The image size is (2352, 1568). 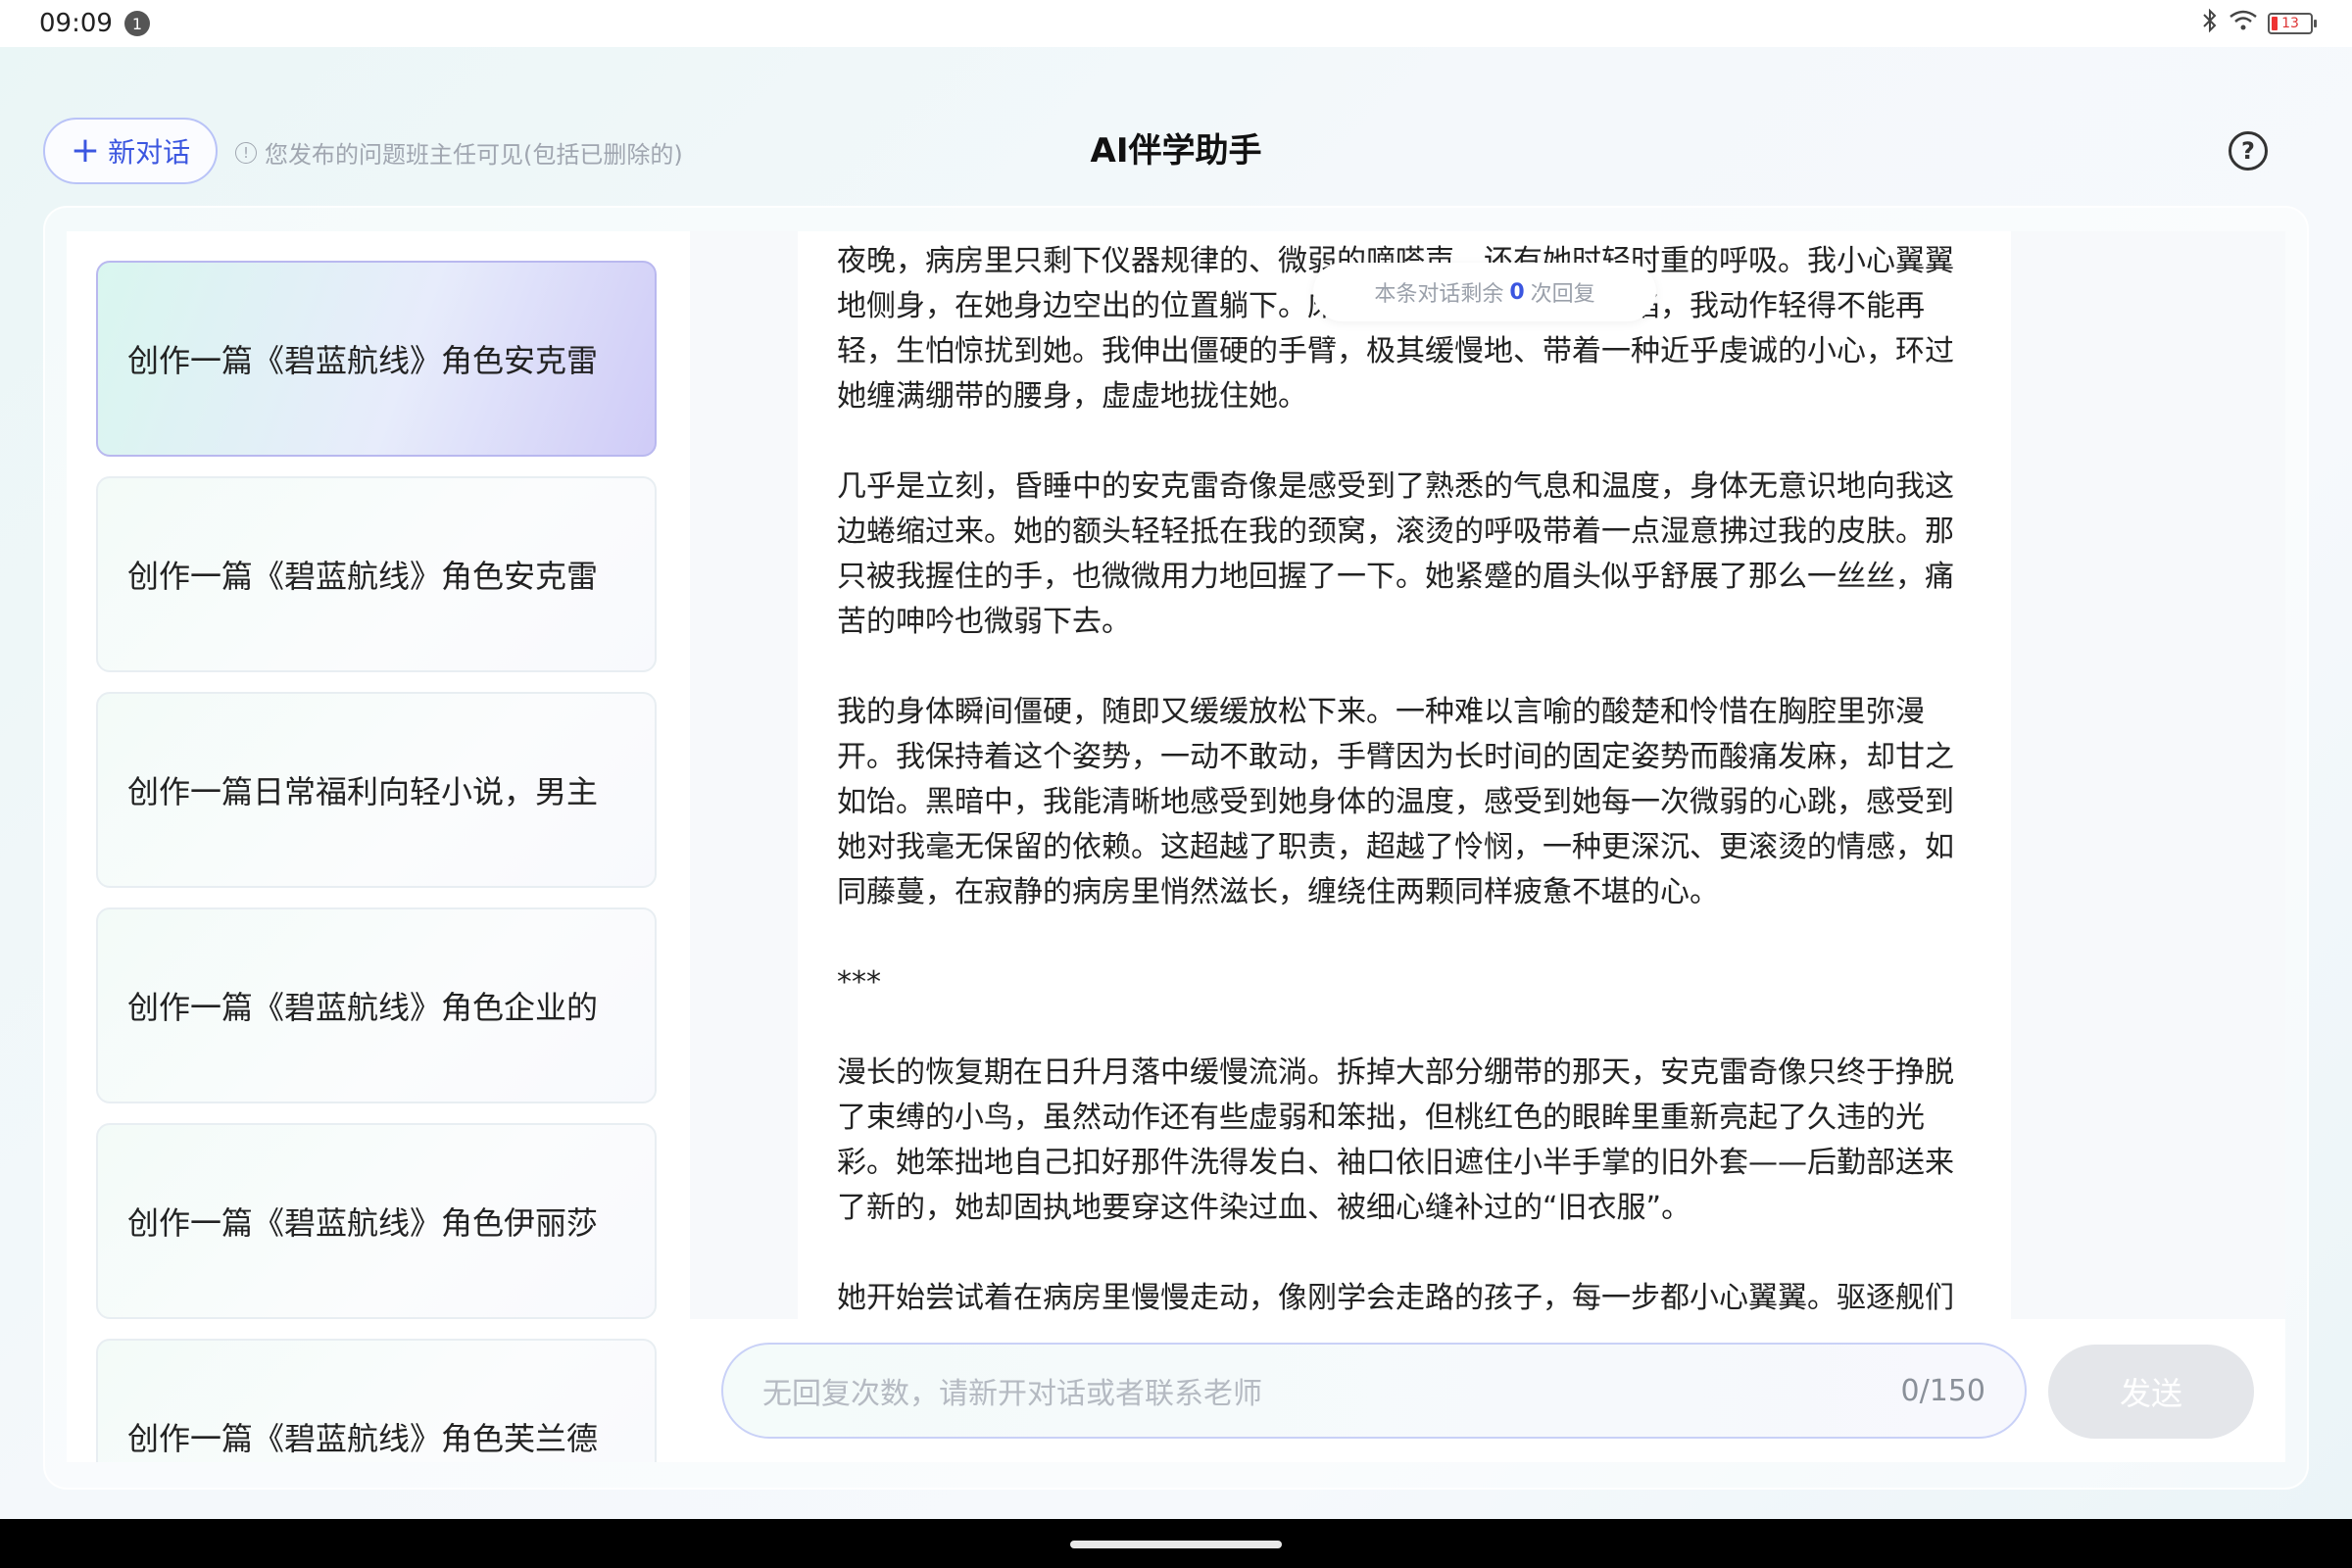 I want to click on header: + 新对话 ! 您发布的问题班主任可见(包括已删除的) AI伴学助手 ?, so click(x=1176, y=147).